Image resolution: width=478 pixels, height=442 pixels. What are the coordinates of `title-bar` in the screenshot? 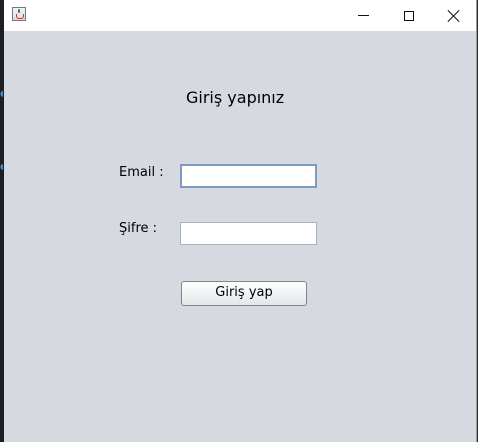 It's located at (240, 15).